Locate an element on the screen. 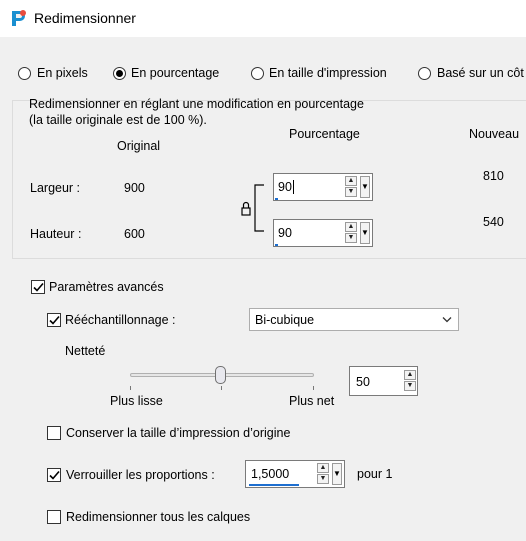  resampling-value: Bi-cubique is located at coordinates (285, 320).